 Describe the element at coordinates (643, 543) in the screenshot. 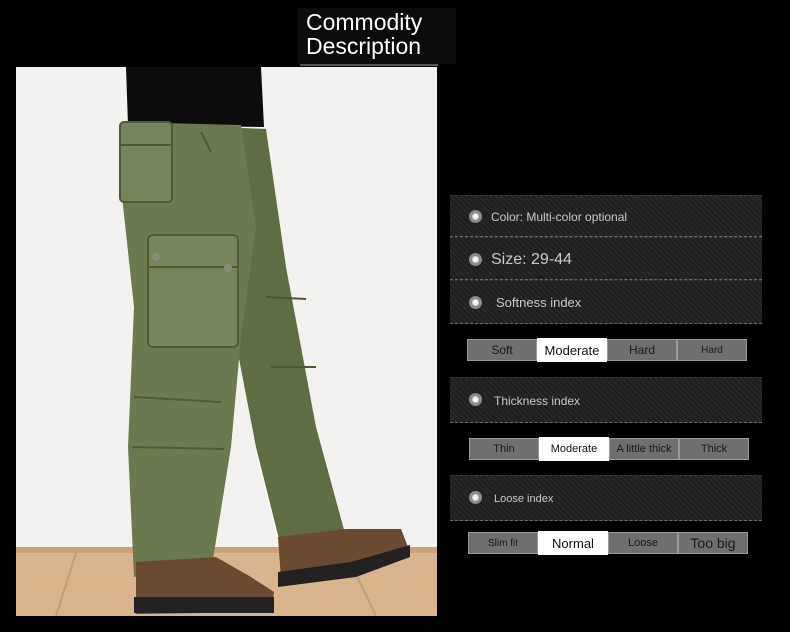

I see `loose-option-loose: Loose` at that location.